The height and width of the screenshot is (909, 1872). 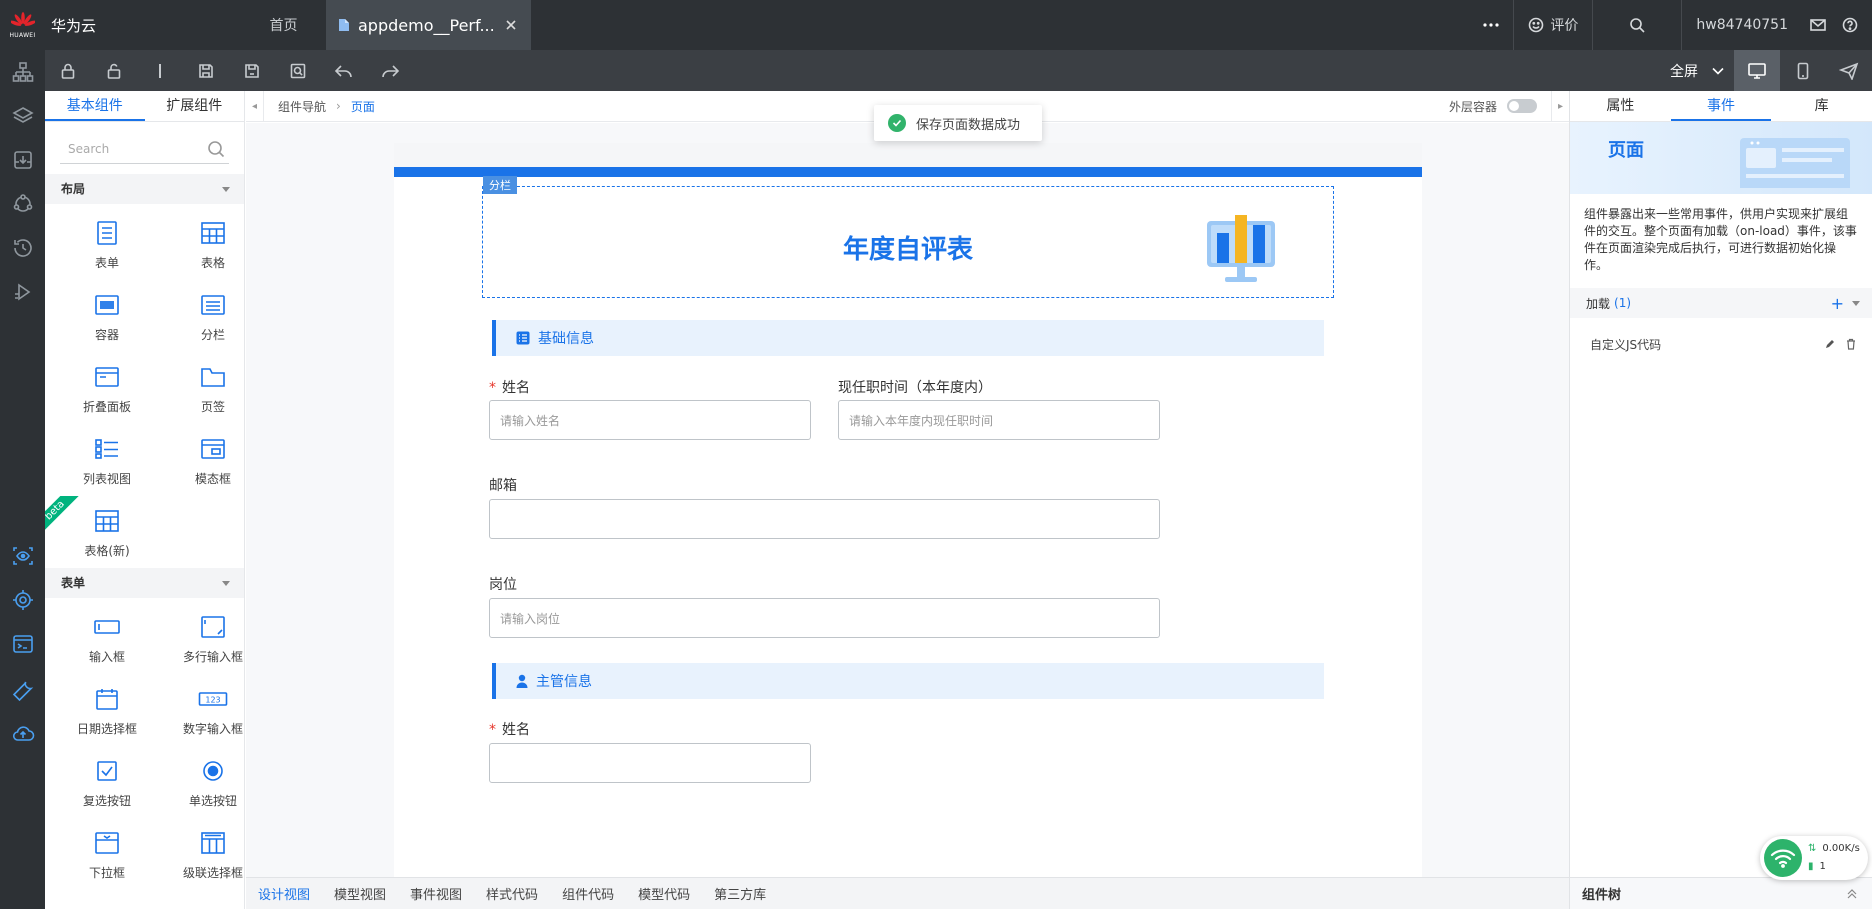 I want to click on manager-name-select, so click(x=650, y=763).